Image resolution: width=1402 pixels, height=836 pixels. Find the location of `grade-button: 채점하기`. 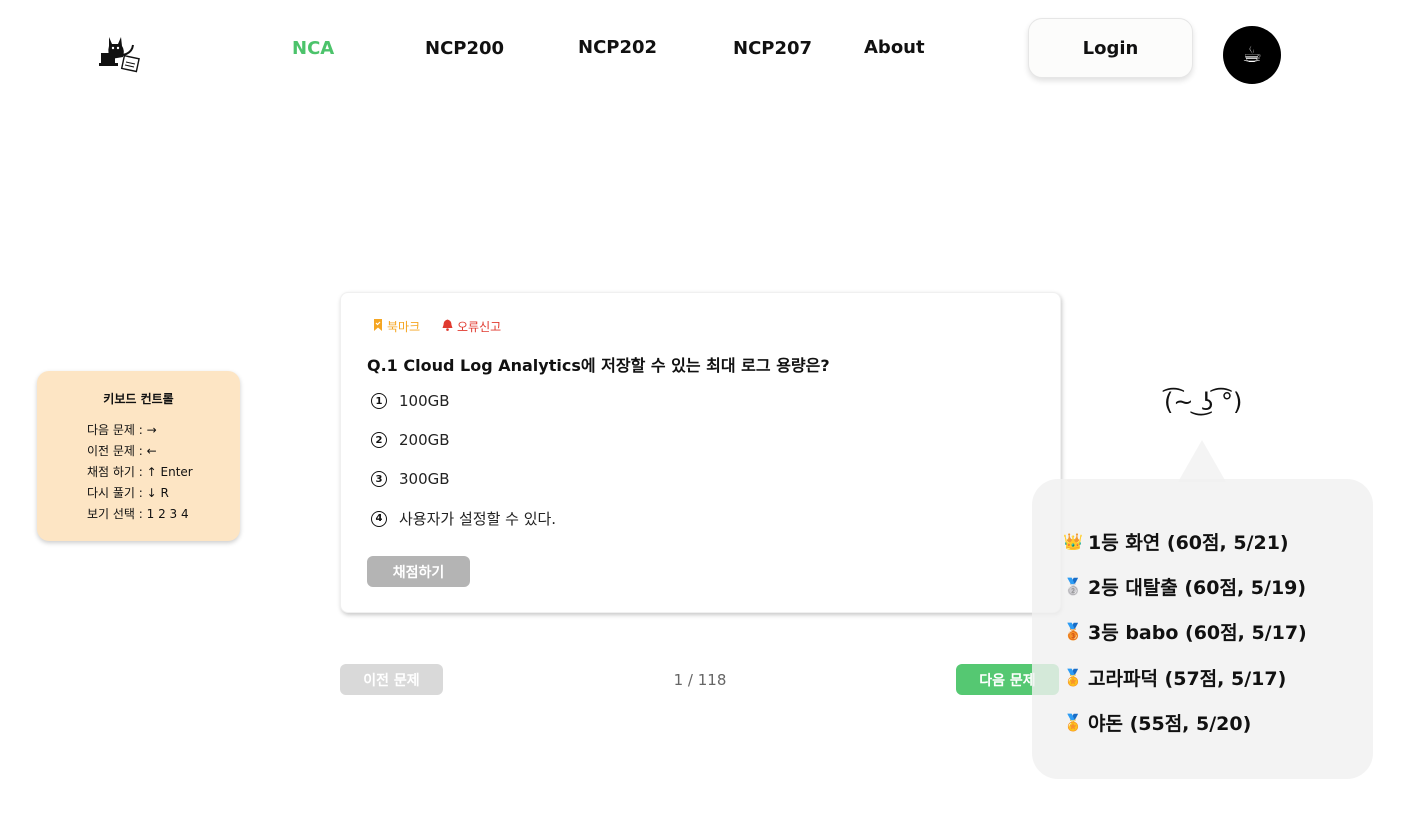

grade-button: 채점하기 is located at coordinates (418, 571).